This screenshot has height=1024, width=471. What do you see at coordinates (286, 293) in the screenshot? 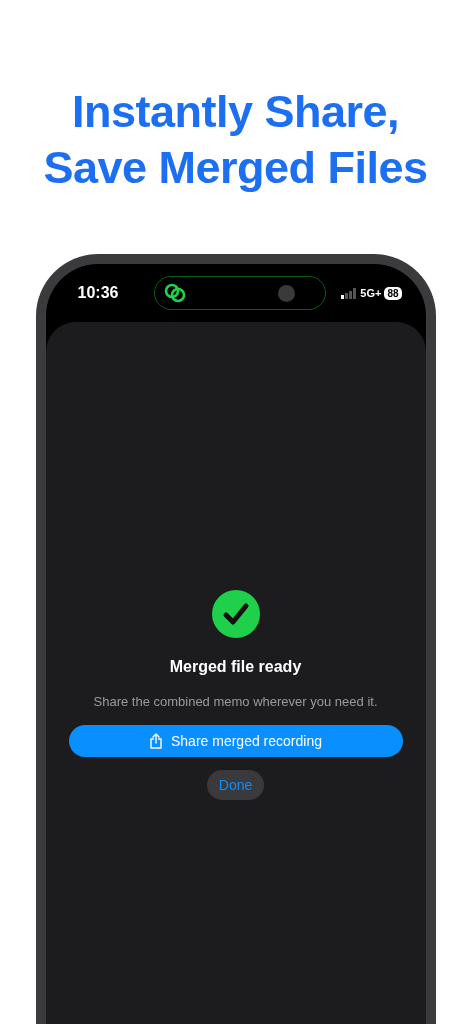
I see `camera-dot` at bounding box center [286, 293].